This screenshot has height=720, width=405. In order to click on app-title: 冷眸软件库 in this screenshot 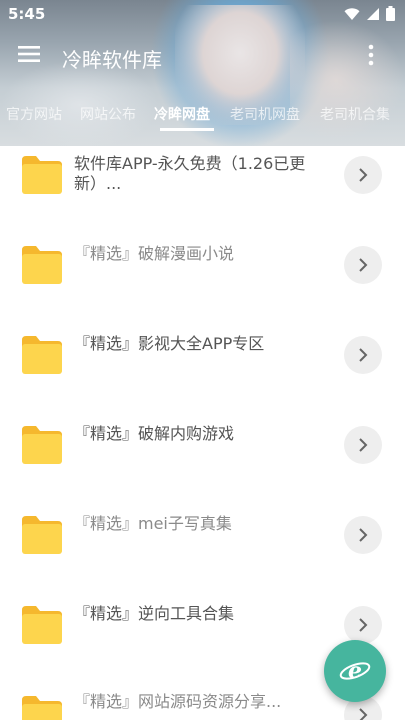, I will do `click(112, 60)`.